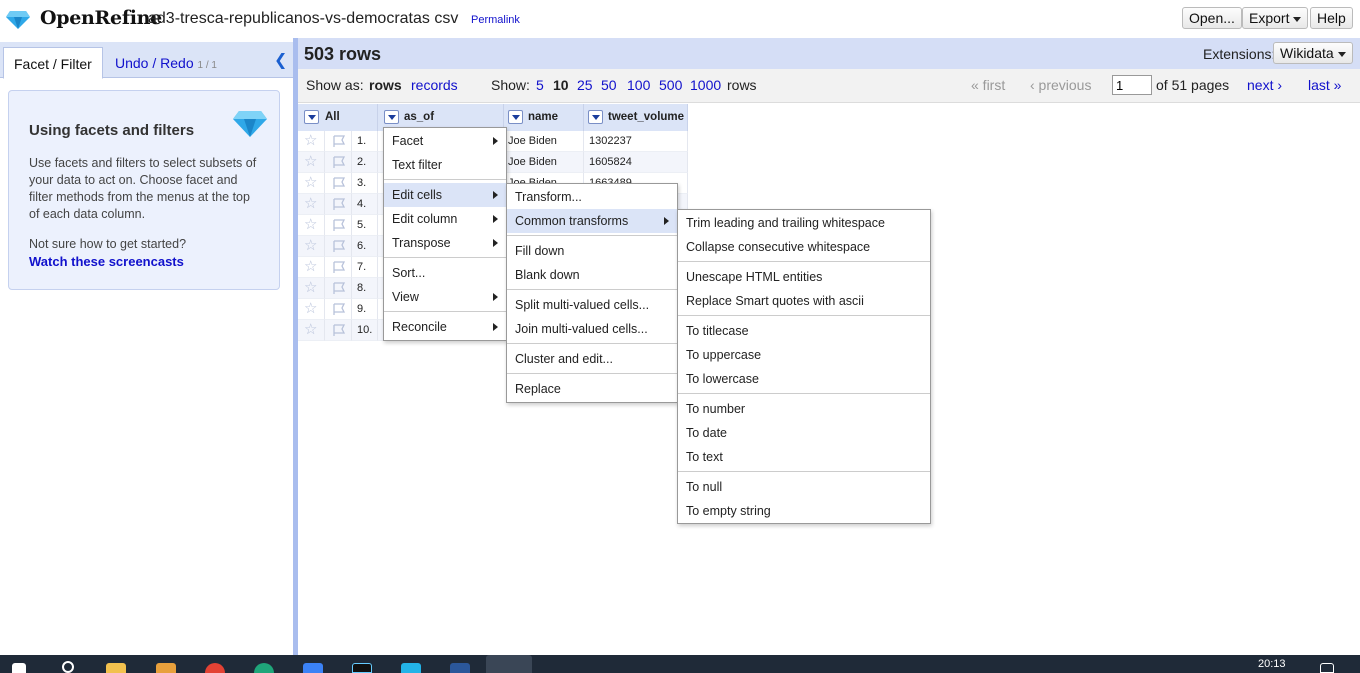 Image resolution: width=1360 pixels, height=673 pixels. Describe the element at coordinates (1327, 668) in the screenshot. I see `notifications-icon` at that location.